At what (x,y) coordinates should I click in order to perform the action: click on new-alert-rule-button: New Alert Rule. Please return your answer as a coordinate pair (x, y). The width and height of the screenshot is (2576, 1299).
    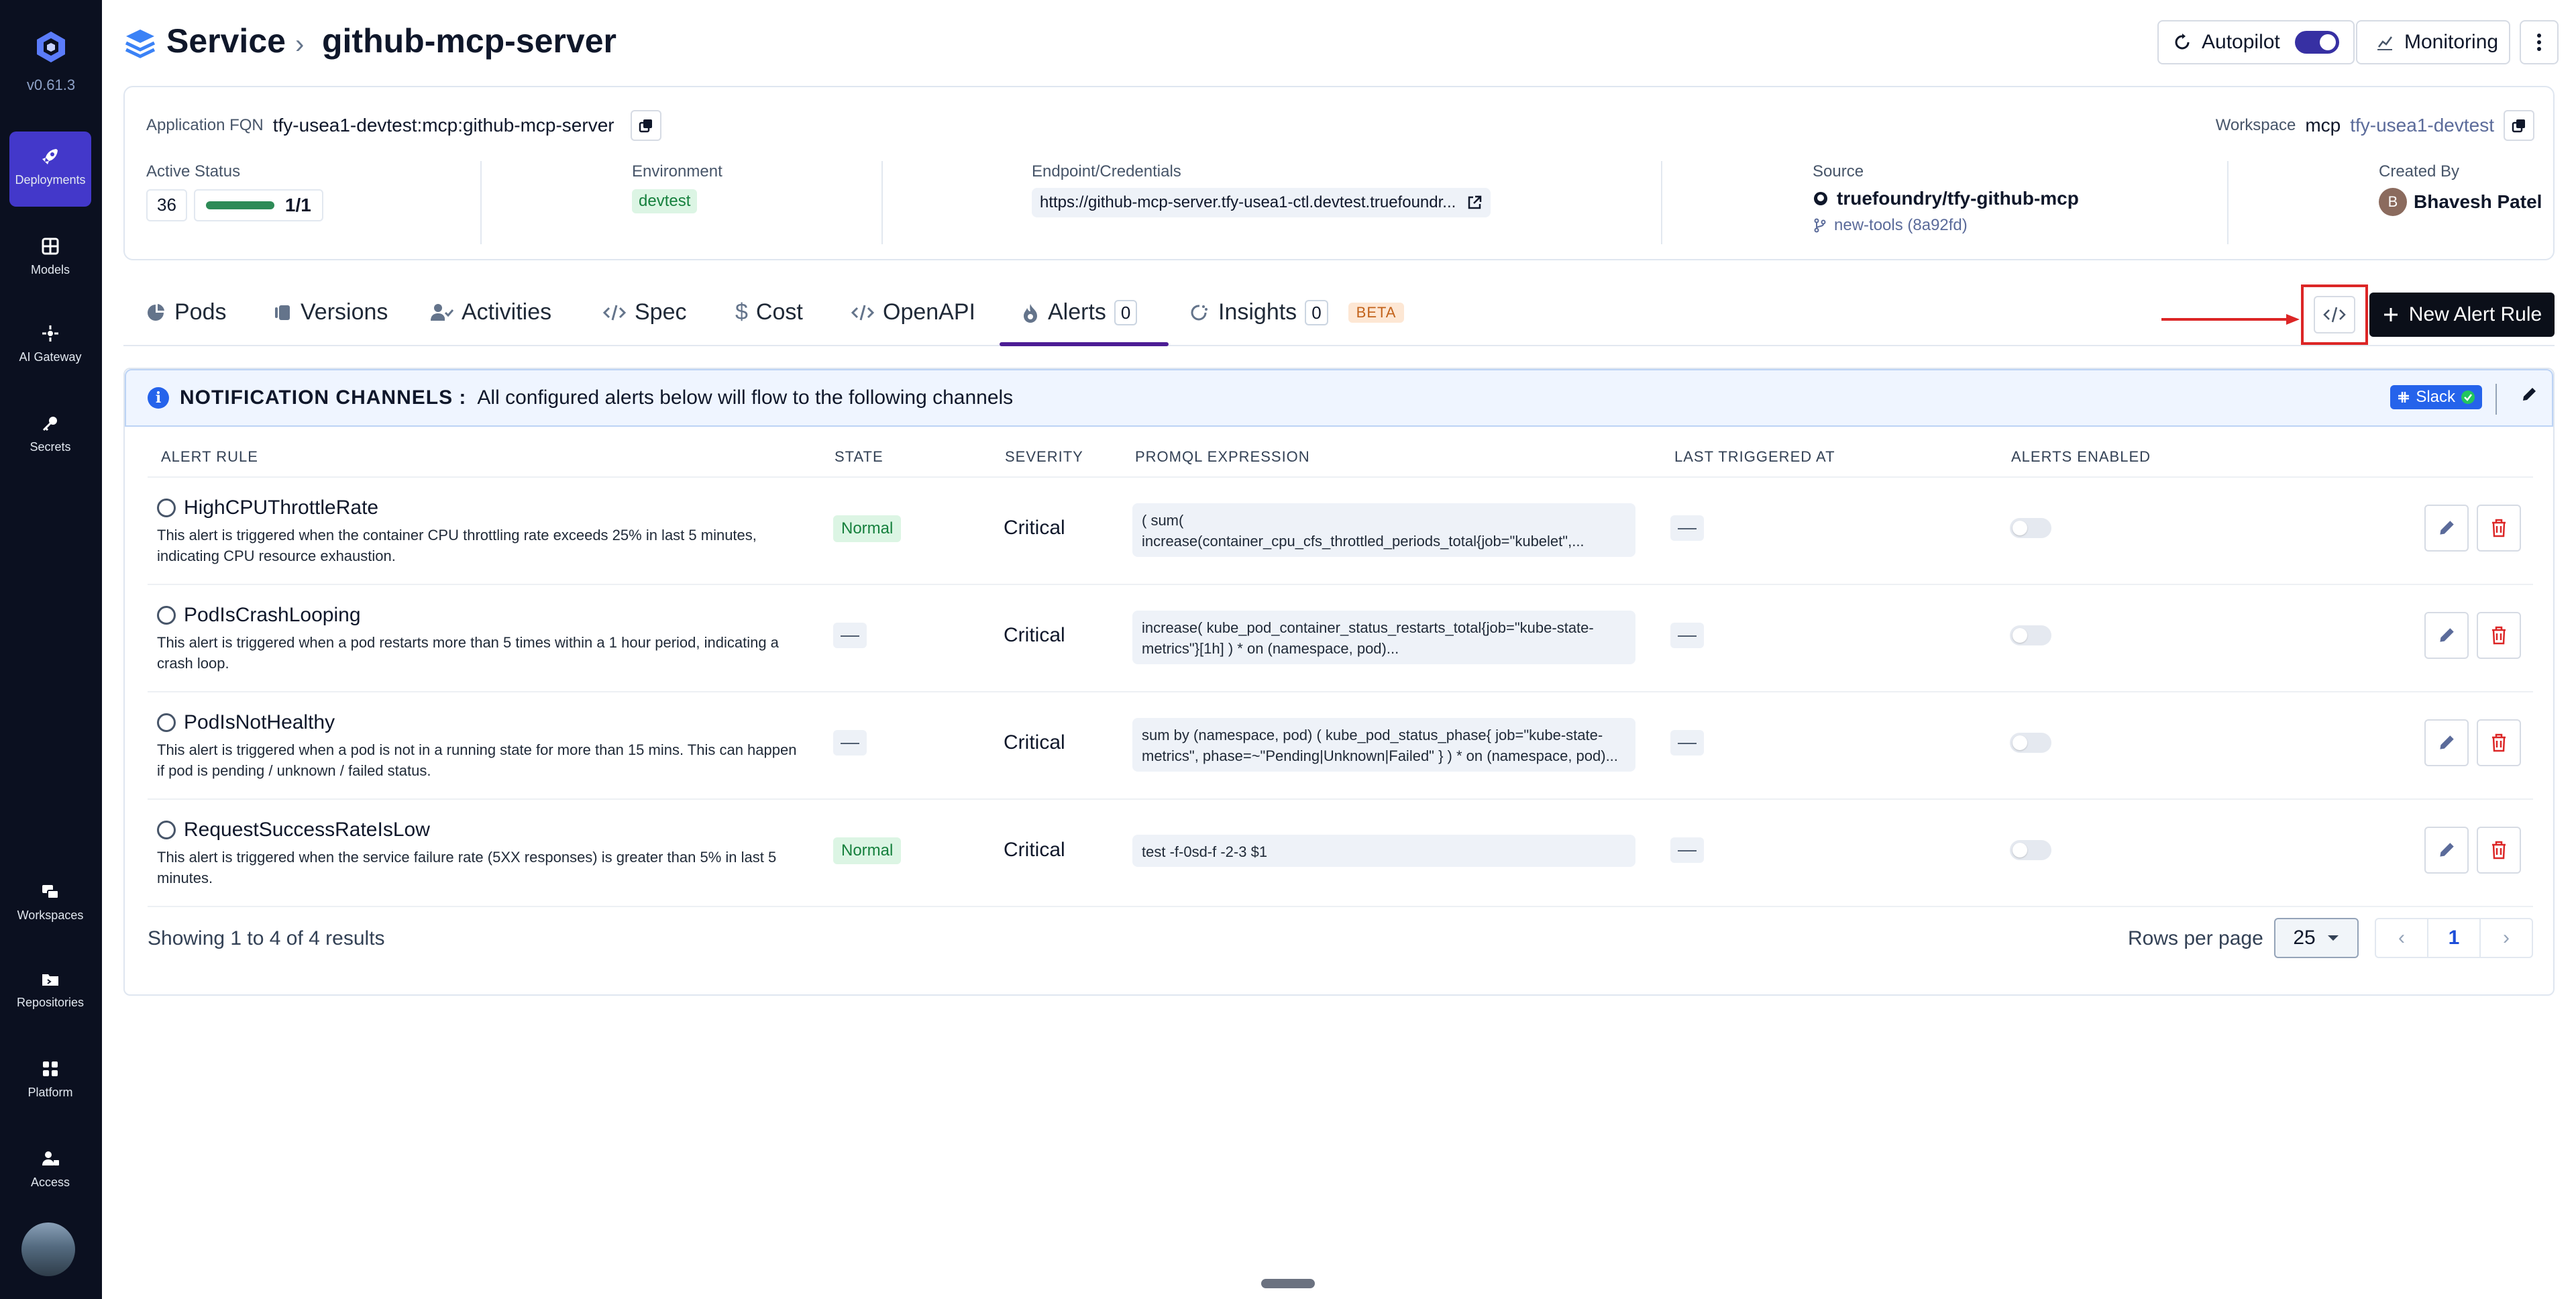
    Looking at the image, I should click on (2462, 315).